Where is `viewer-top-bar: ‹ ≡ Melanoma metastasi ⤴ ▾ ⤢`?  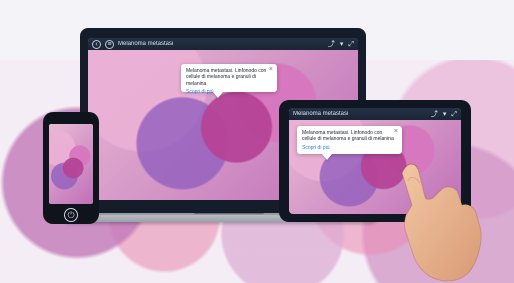 viewer-top-bar: ‹ ≡ Melanoma metastasi ⤴ ▾ ⤢ is located at coordinates (223, 44).